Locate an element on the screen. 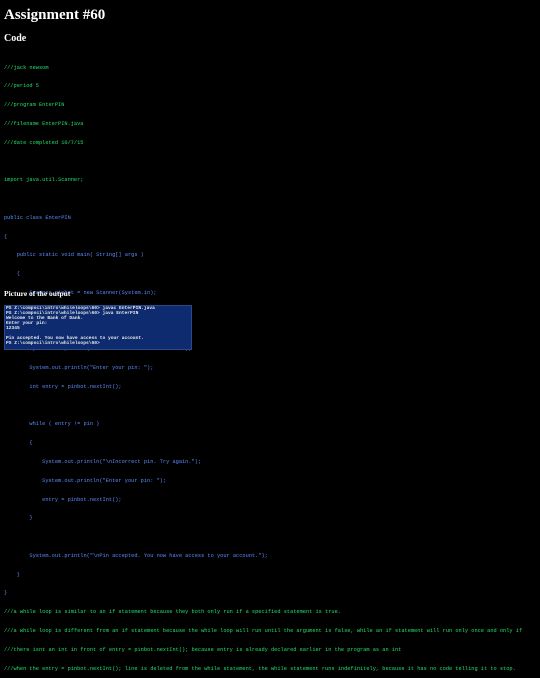  page-title: Assignment #60 is located at coordinates (55, 15).